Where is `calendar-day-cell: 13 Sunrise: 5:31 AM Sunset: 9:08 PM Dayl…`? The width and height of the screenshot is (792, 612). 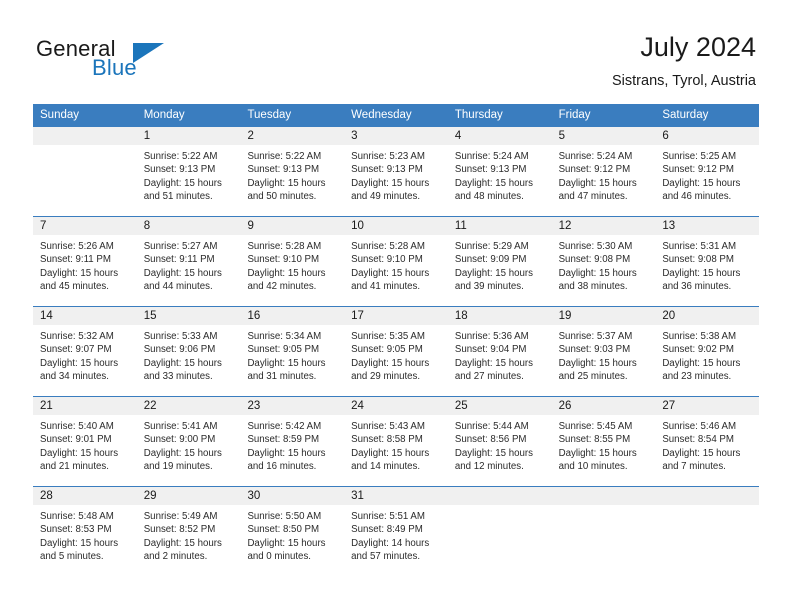
calendar-day-cell: 13 Sunrise: 5:31 AM Sunset: 9:08 PM Dayl… is located at coordinates (707, 261).